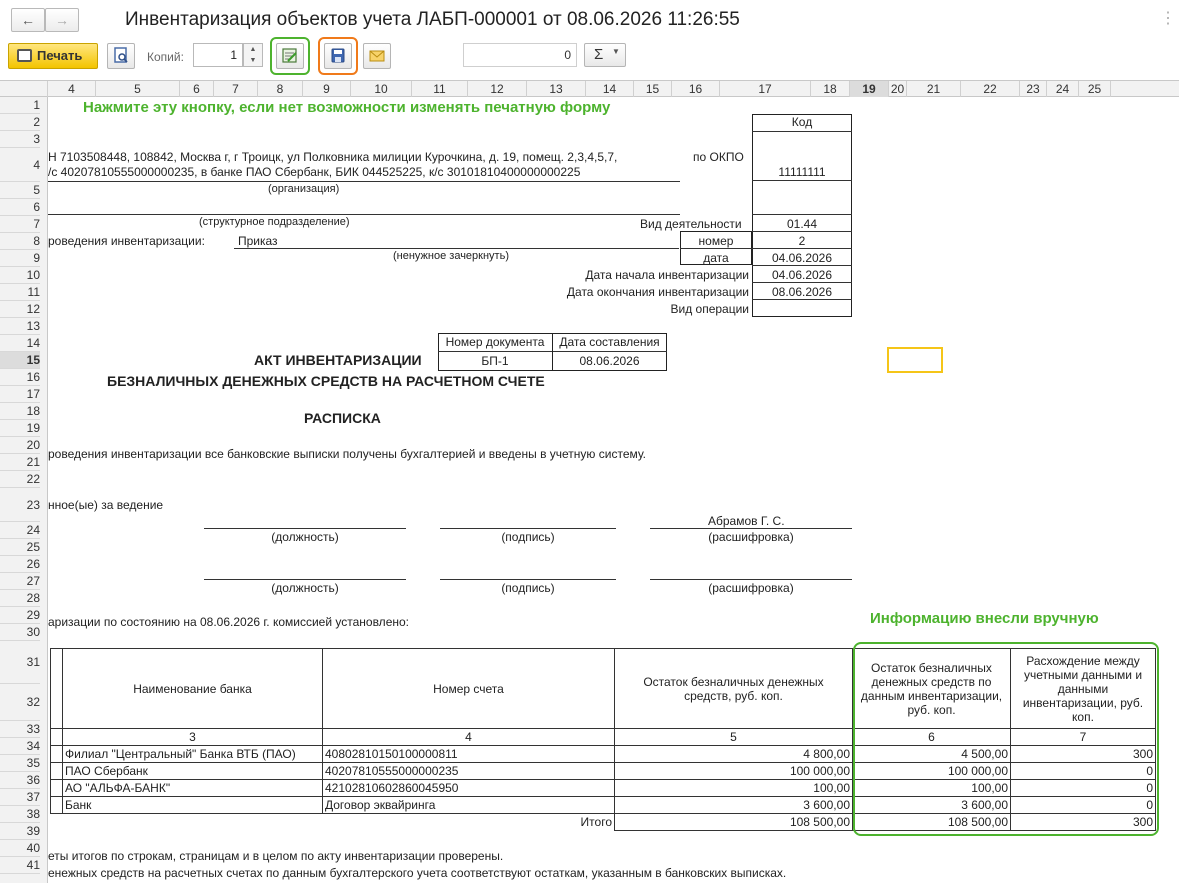 The image size is (1179, 883). What do you see at coordinates (53, 56) in the screenshot?
I see `print-button: Печать` at bounding box center [53, 56].